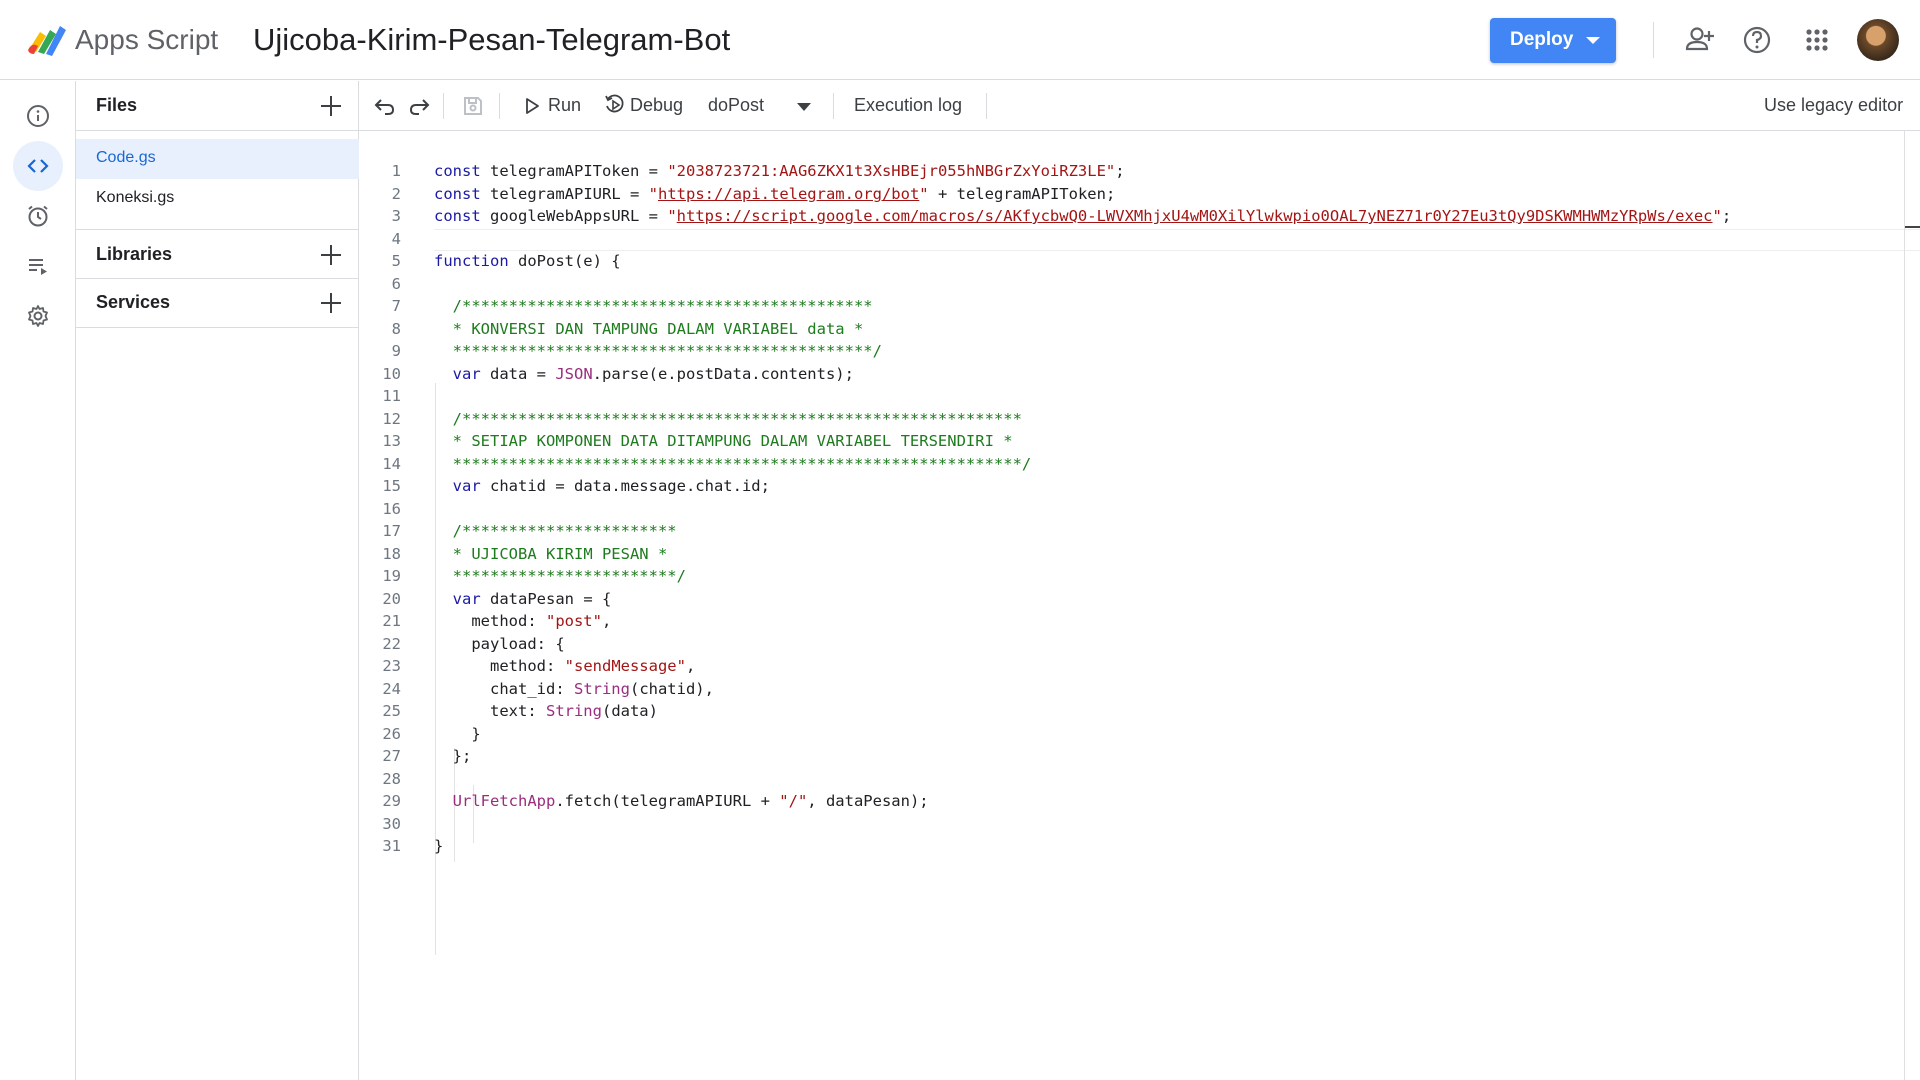  Describe the element at coordinates (908, 105) in the screenshot. I see `execution-log-button: Execution log` at that location.